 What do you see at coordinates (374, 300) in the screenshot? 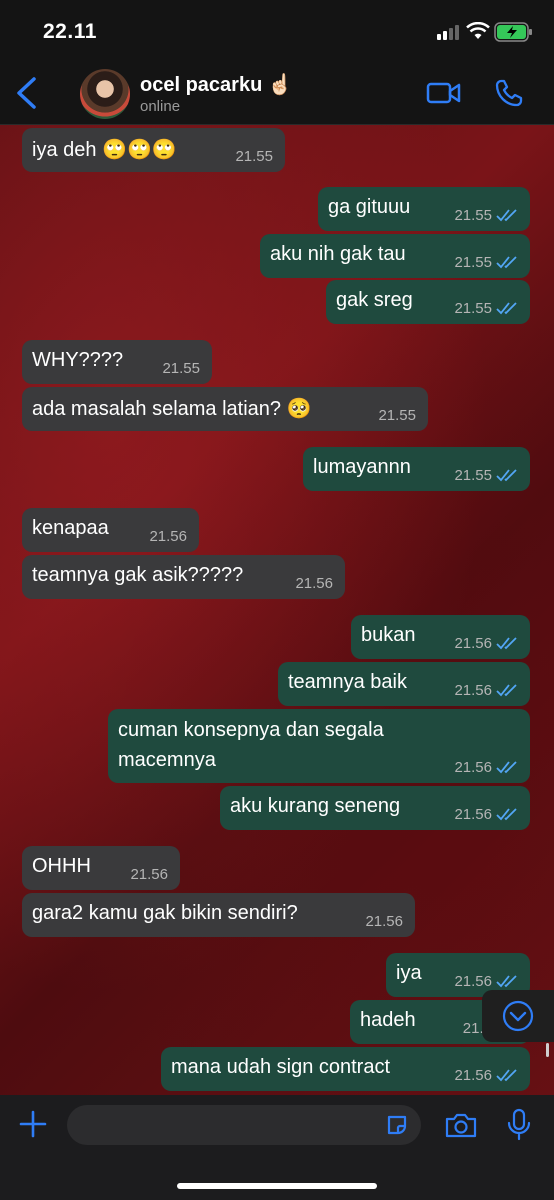
I see `message-text: gak sreg` at bounding box center [374, 300].